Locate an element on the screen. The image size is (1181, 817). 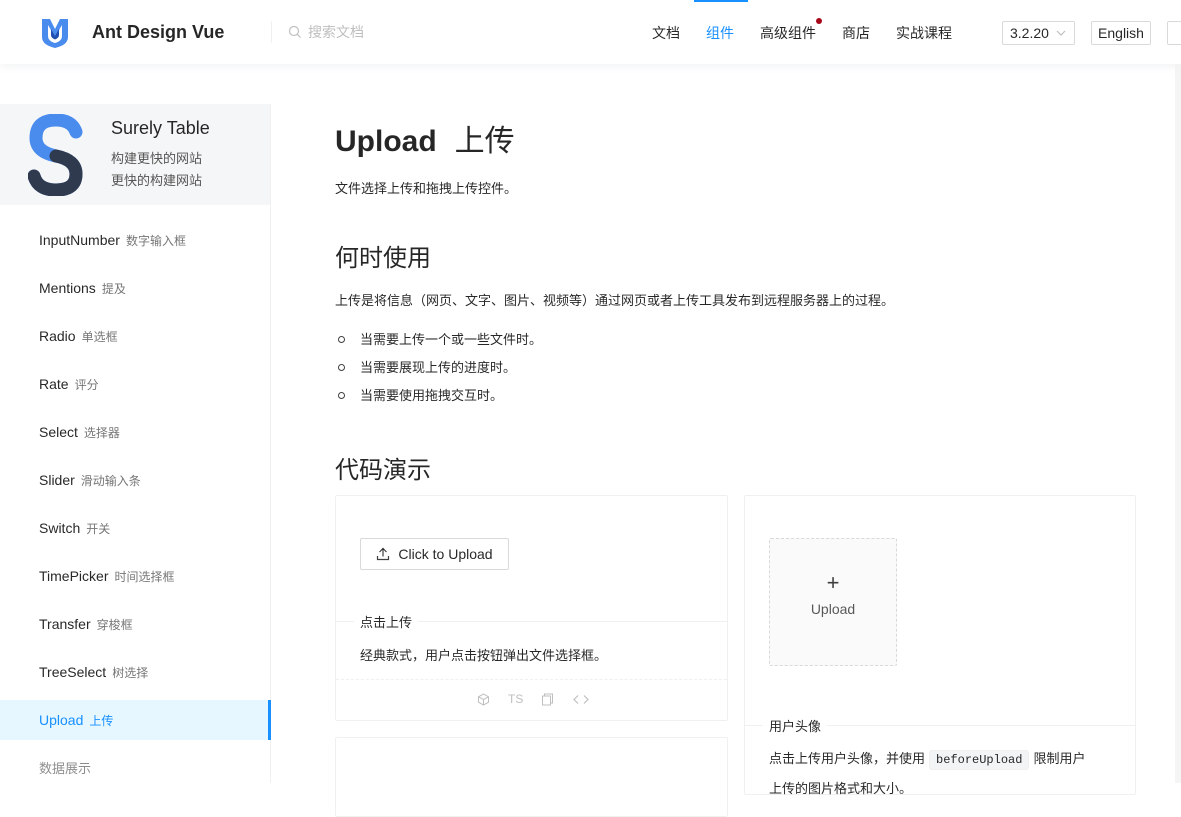
section-title-when: 何时使用 is located at coordinates (383, 258).